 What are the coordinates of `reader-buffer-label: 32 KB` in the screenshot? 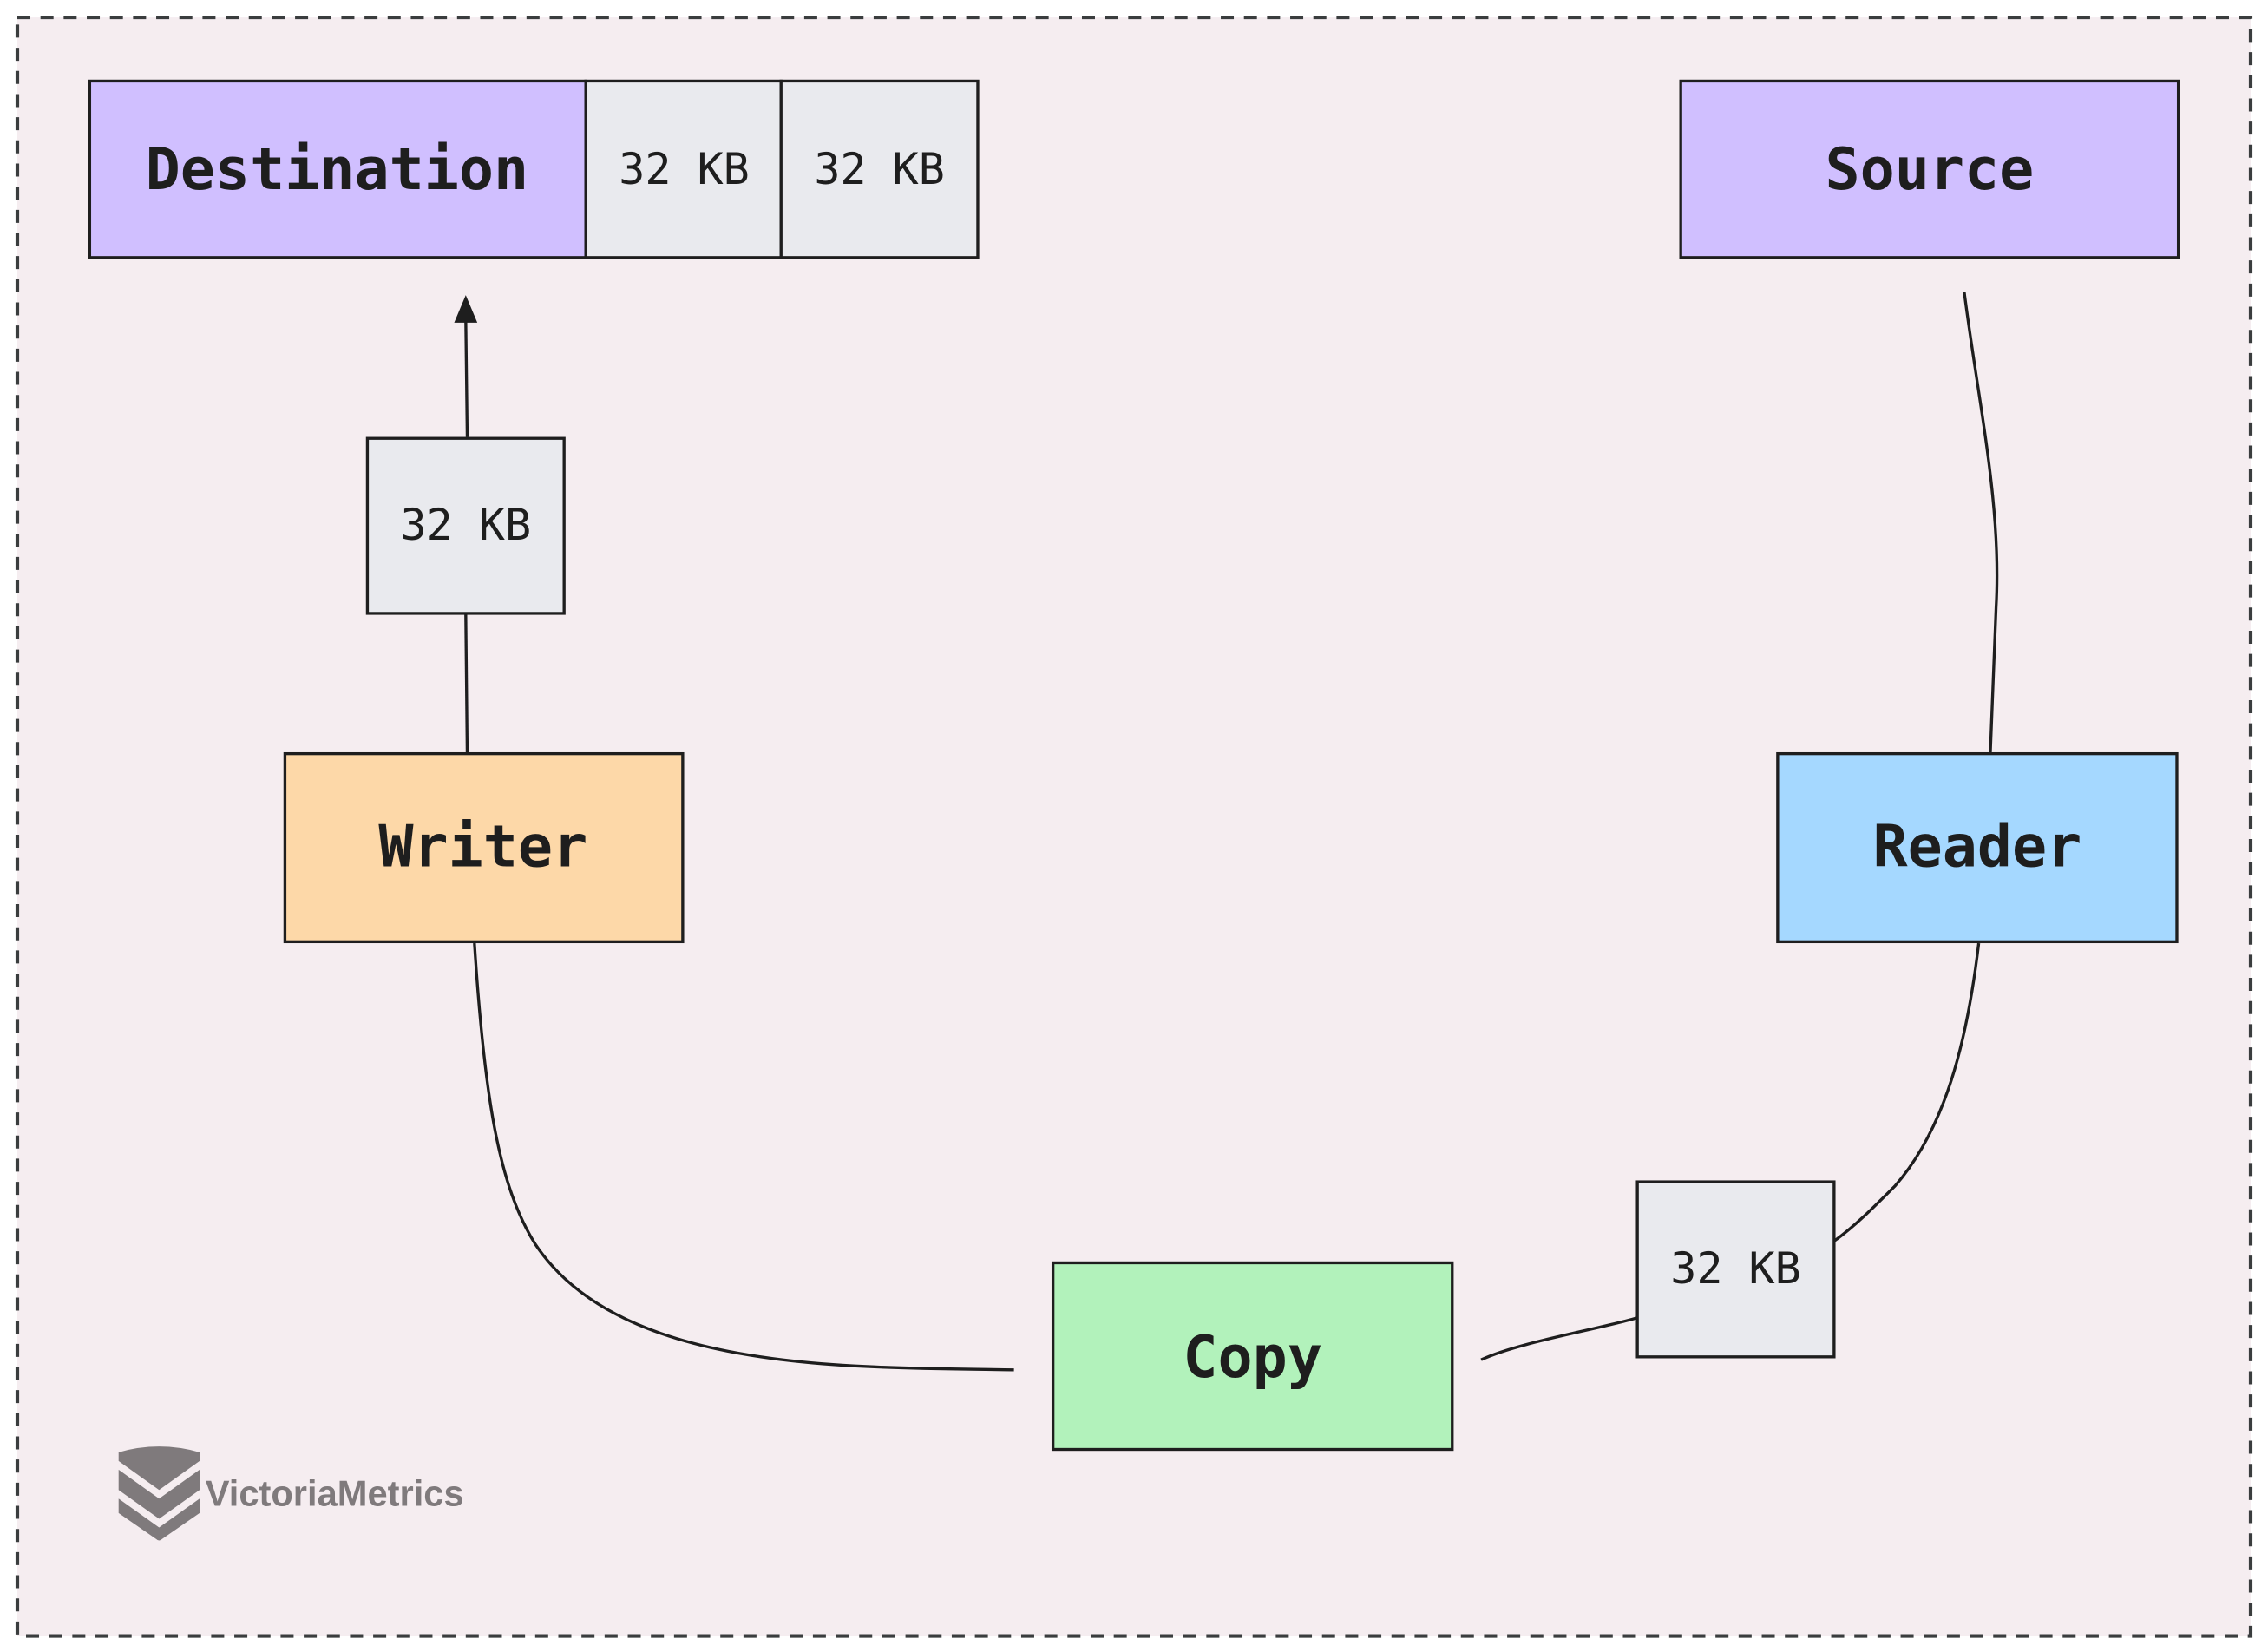 It's located at (1735, 1268).